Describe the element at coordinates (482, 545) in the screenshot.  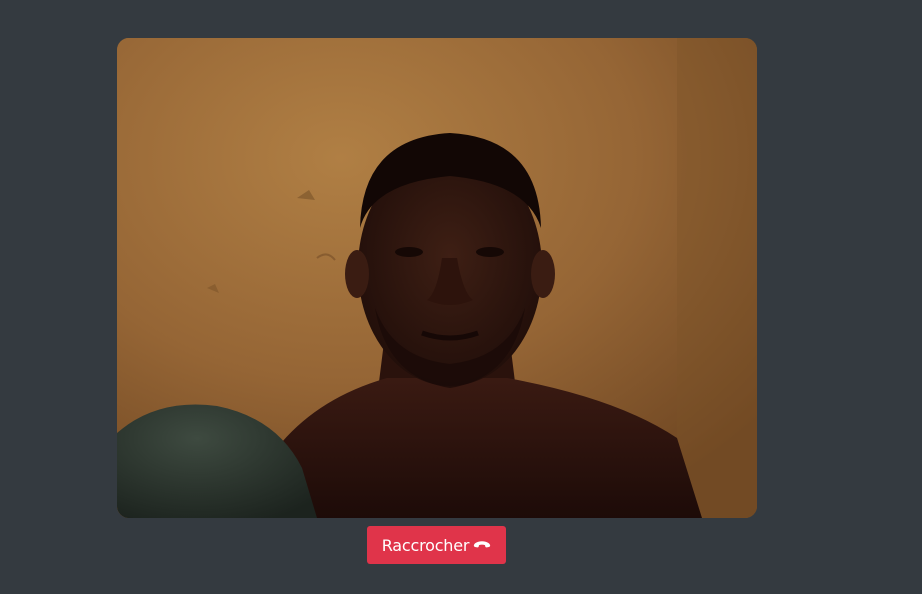
I see `phone-hangup-icon` at that location.